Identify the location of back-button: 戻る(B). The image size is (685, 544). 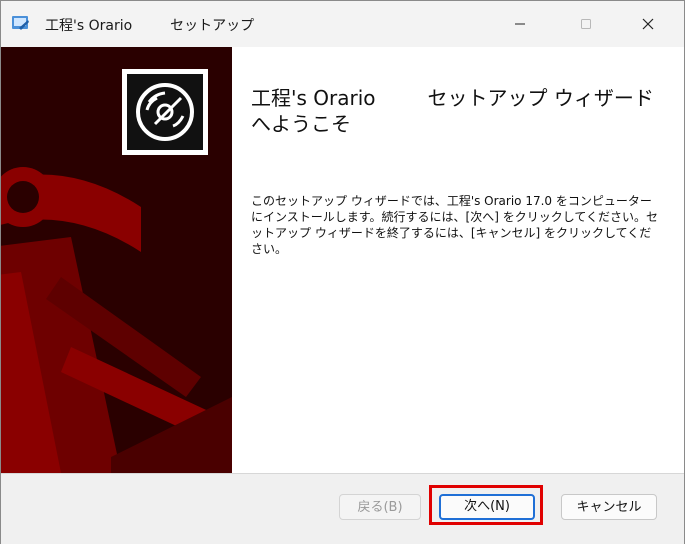
(380, 507).